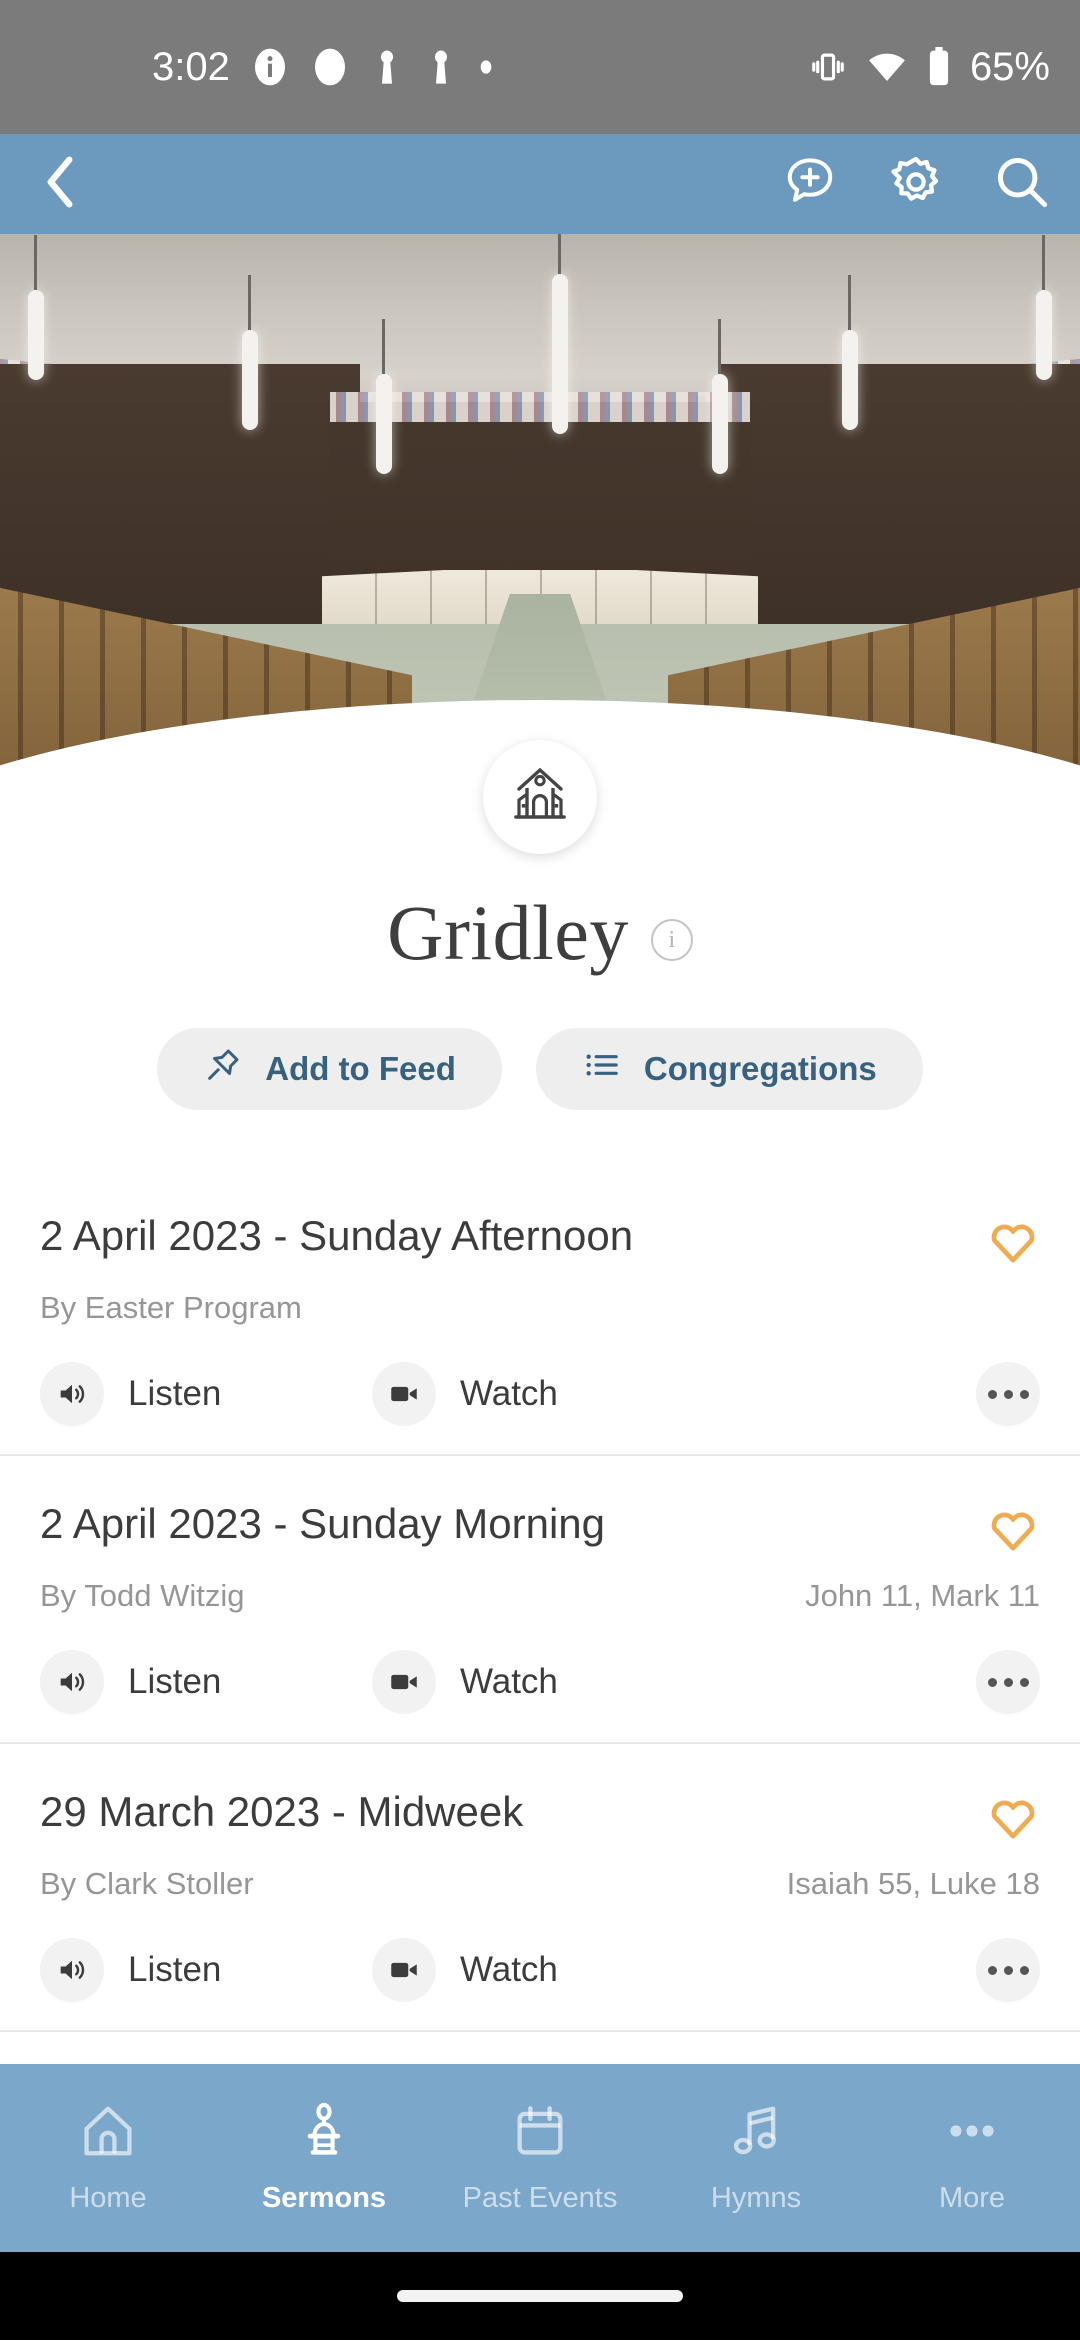 This screenshot has height=2340, width=1080. I want to click on status-bar-left: 3:02, so click(323, 67).